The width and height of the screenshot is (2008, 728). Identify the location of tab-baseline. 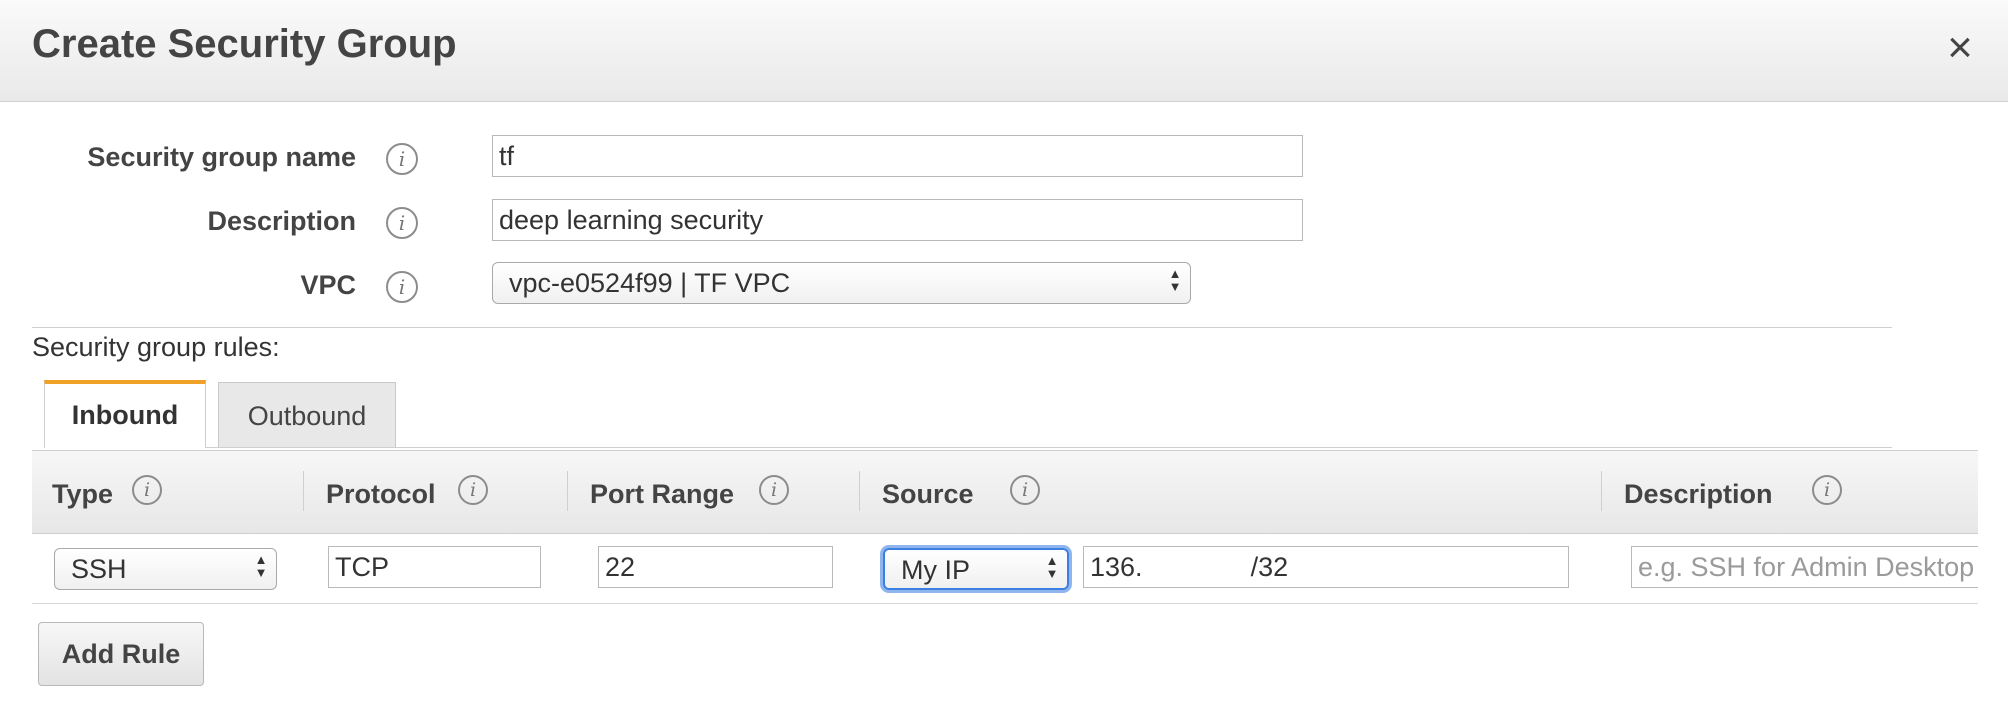
(1049, 447).